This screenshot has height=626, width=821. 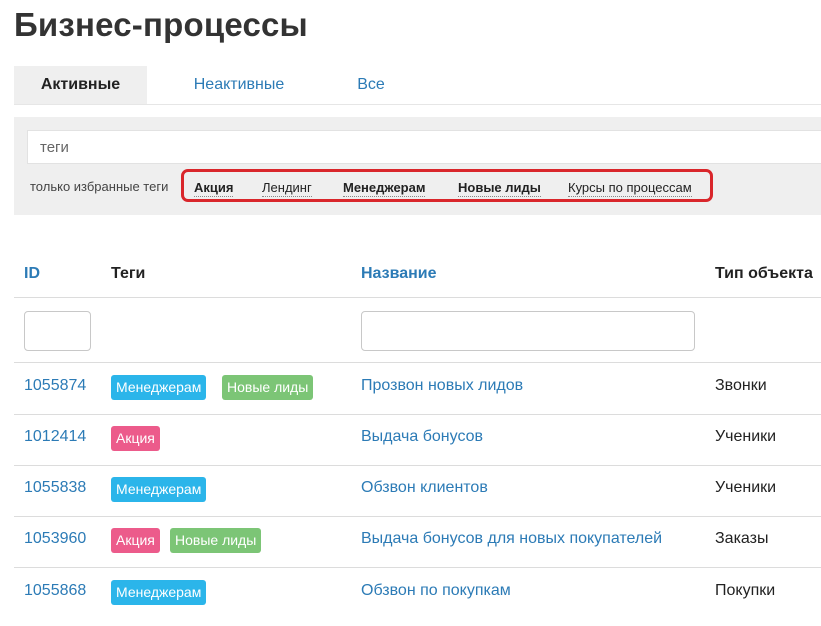 What do you see at coordinates (32, 274) in the screenshot?
I see `column-header-id: ID` at bounding box center [32, 274].